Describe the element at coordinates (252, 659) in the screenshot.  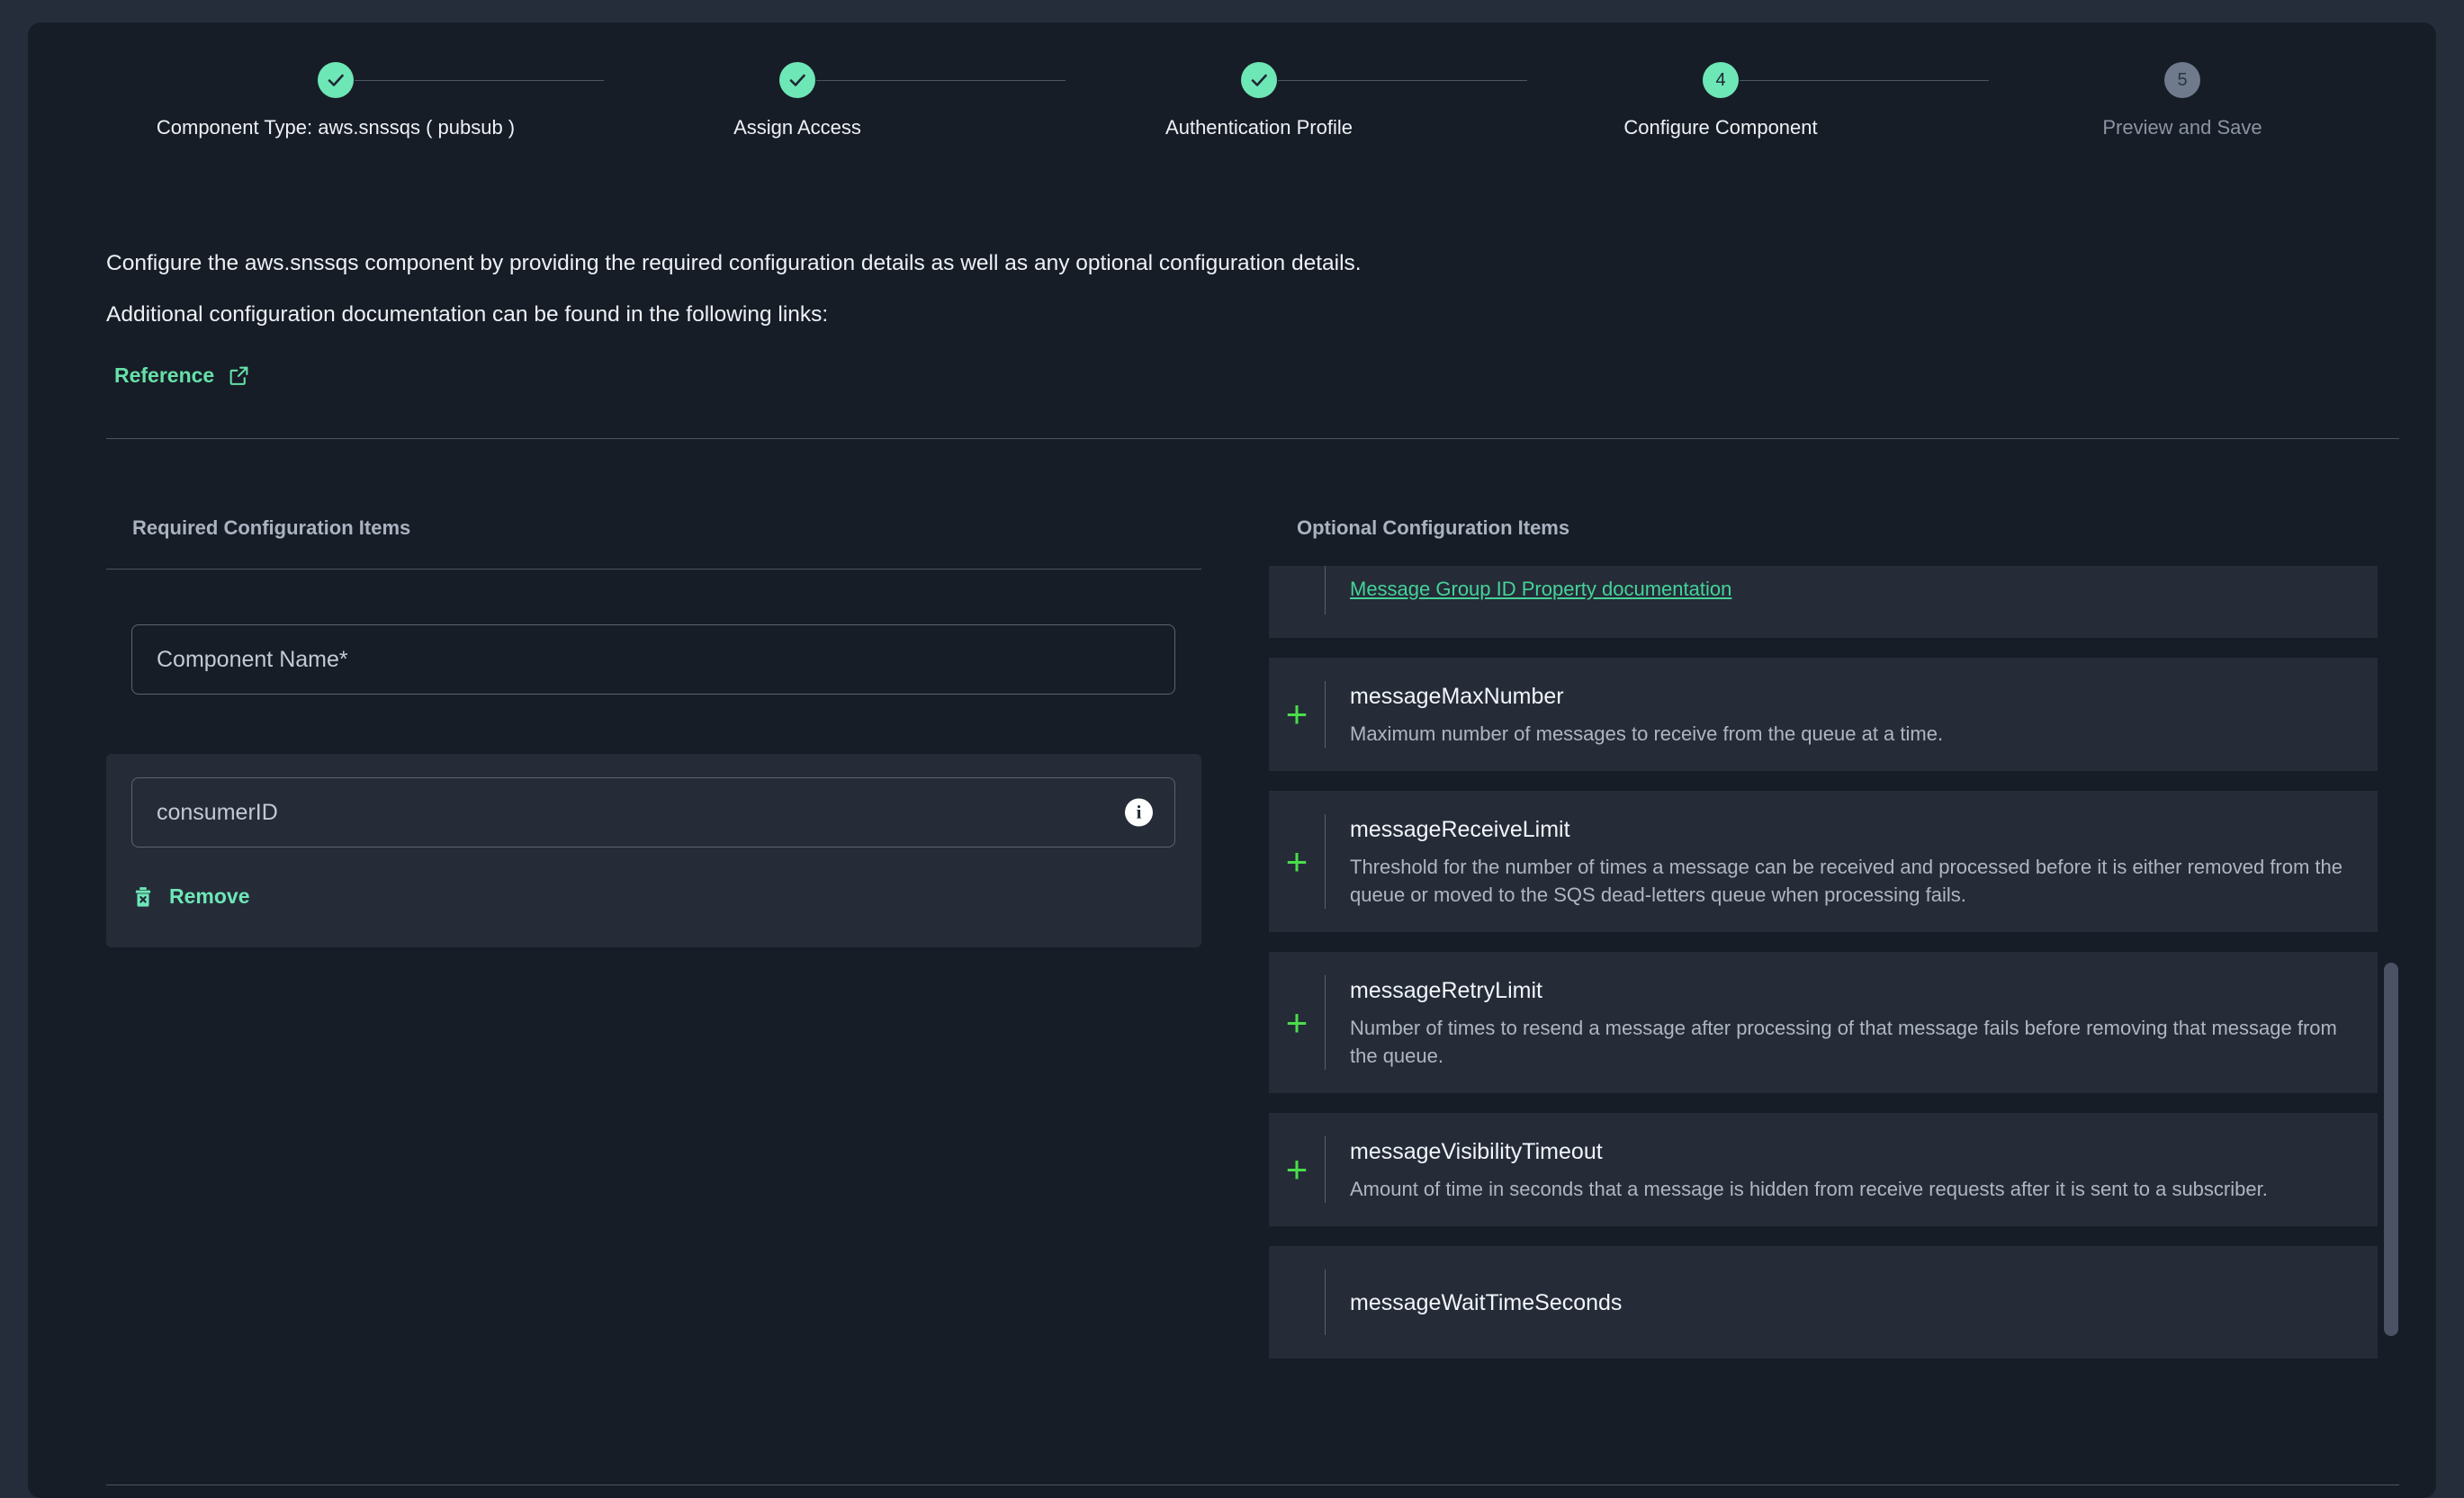
I see `component-name-placeholder: Component Name*` at that location.